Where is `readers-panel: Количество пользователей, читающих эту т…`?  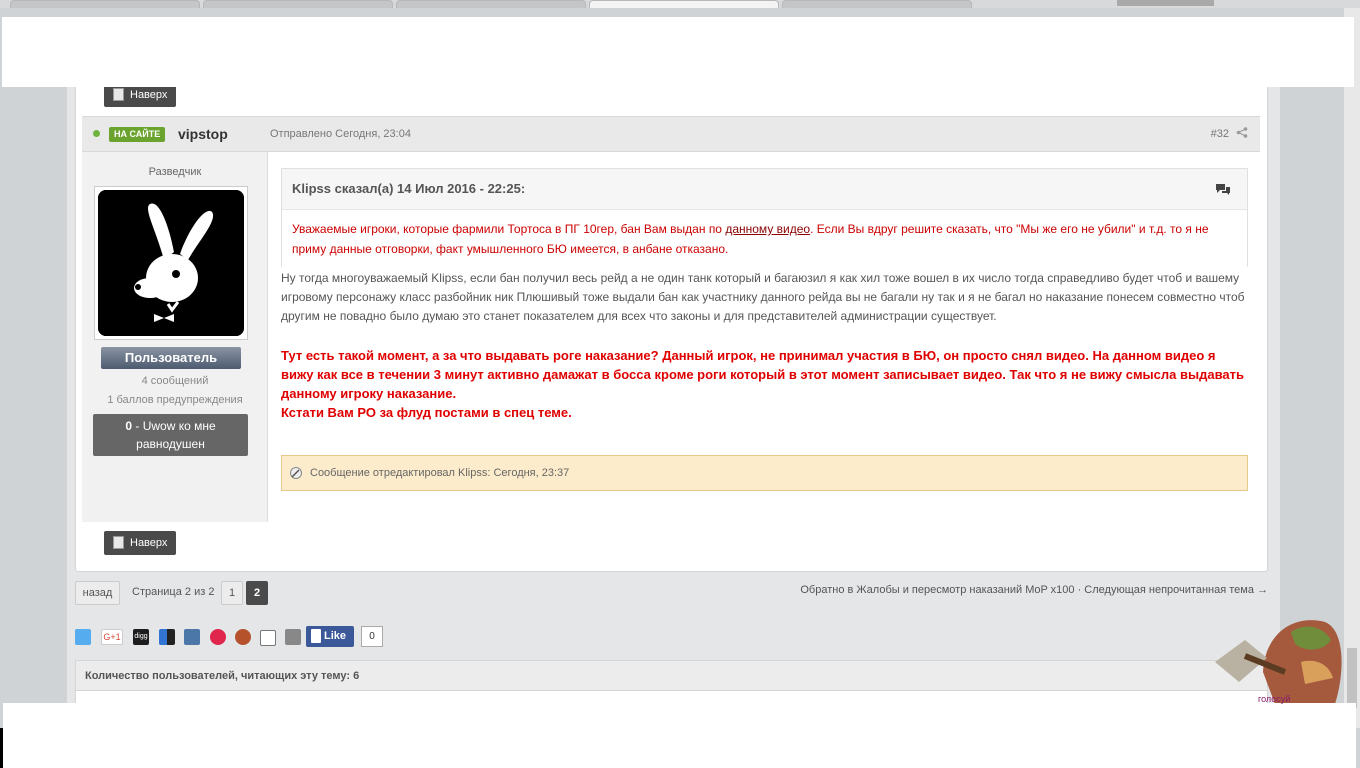 readers-panel: Количество пользователей, читающих эту т… is located at coordinates (671, 675).